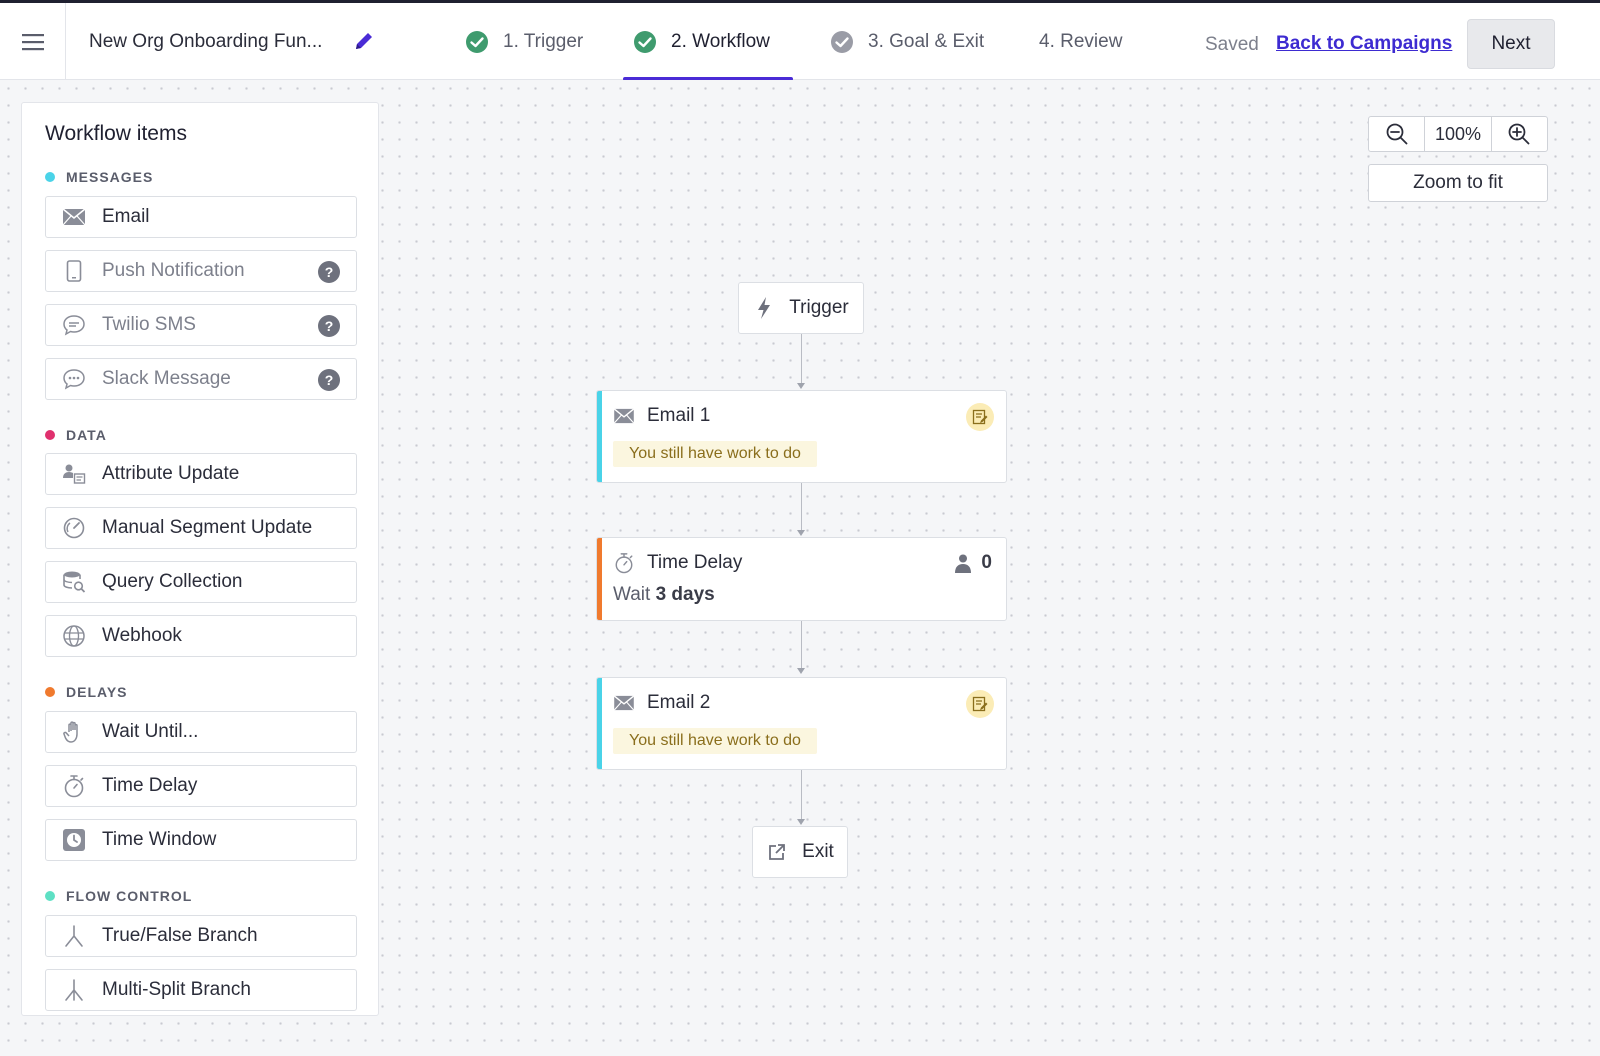  Describe the element at coordinates (645, 41) in the screenshot. I see `check-circle-icon` at that location.